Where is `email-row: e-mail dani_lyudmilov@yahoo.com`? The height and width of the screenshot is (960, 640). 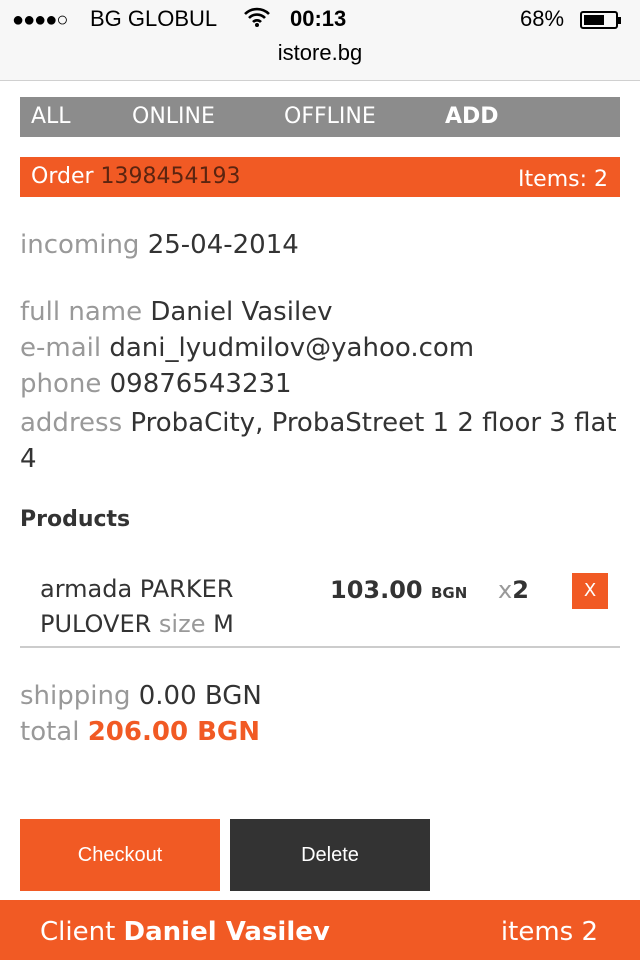 email-row: e-mail dani_lyudmilov@yahoo.com is located at coordinates (247, 348).